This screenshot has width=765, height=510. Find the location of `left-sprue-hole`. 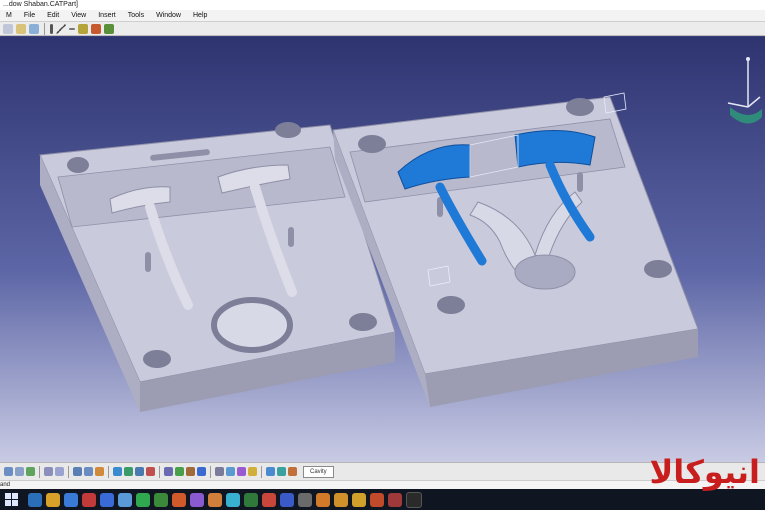

left-sprue-hole is located at coordinates (252, 325).